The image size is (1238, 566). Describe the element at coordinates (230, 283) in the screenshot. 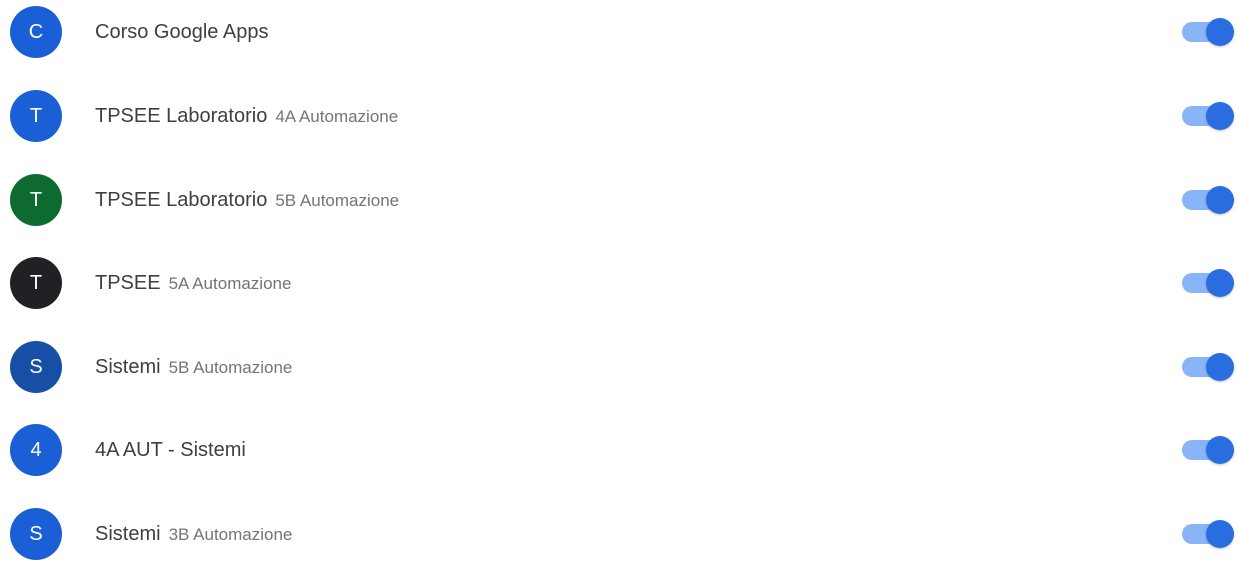

I see `class-subtitle: 5A Automazione` at that location.